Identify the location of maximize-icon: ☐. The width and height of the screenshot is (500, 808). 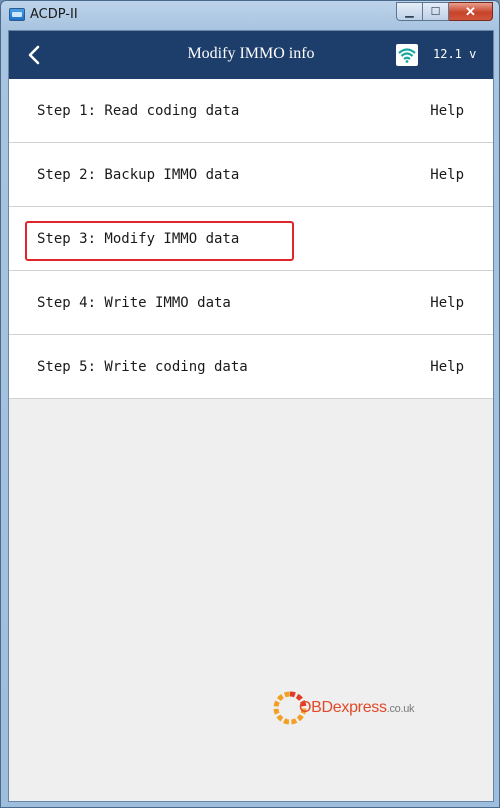
(435, 12).